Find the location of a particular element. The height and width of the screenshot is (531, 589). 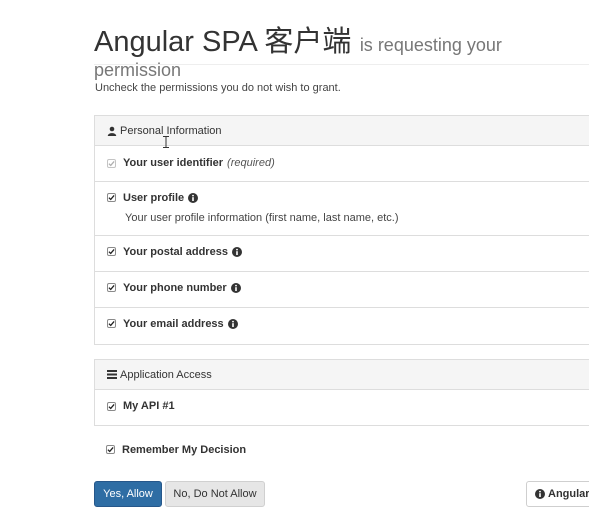

scope-label-text: Your email address is located at coordinates (173, 324).